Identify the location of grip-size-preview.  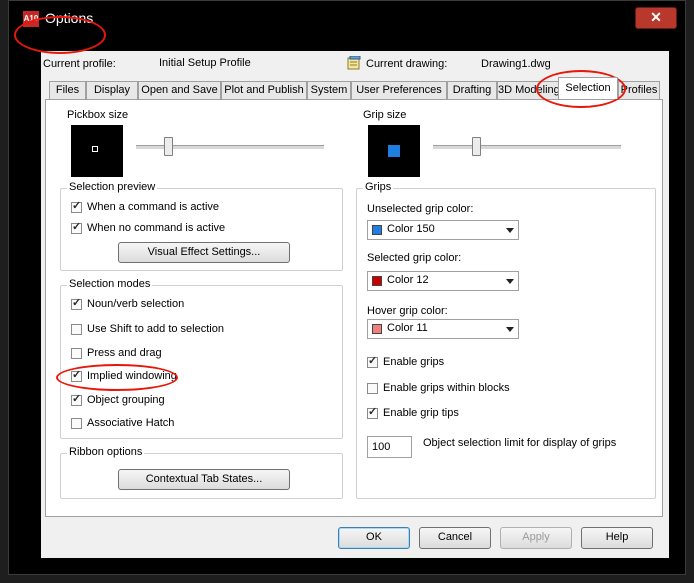
(394, 151).